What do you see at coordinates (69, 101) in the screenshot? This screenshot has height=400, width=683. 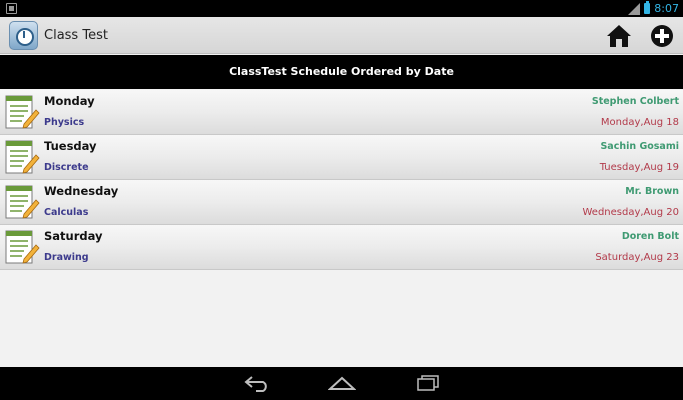 I see `row-day: Monday` at bounding box center [69, 101].